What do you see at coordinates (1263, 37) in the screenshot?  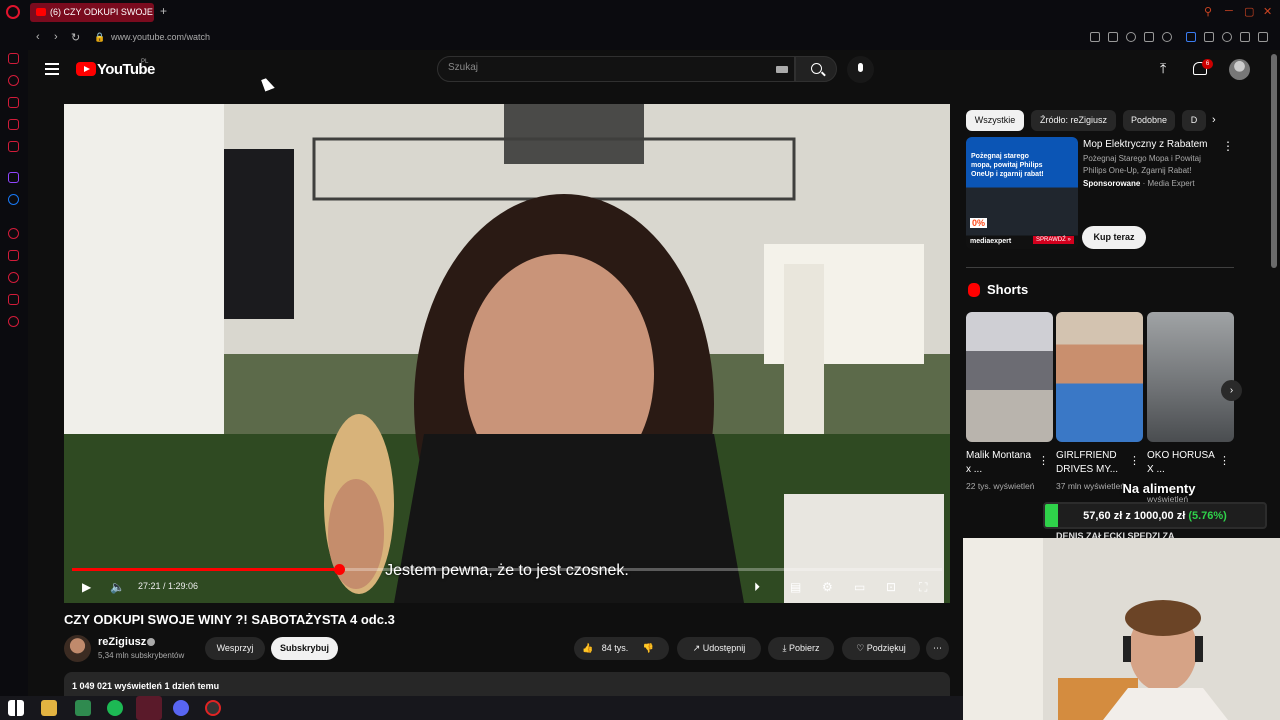 I see `menu-icon` at bounding box center [1263, 37].